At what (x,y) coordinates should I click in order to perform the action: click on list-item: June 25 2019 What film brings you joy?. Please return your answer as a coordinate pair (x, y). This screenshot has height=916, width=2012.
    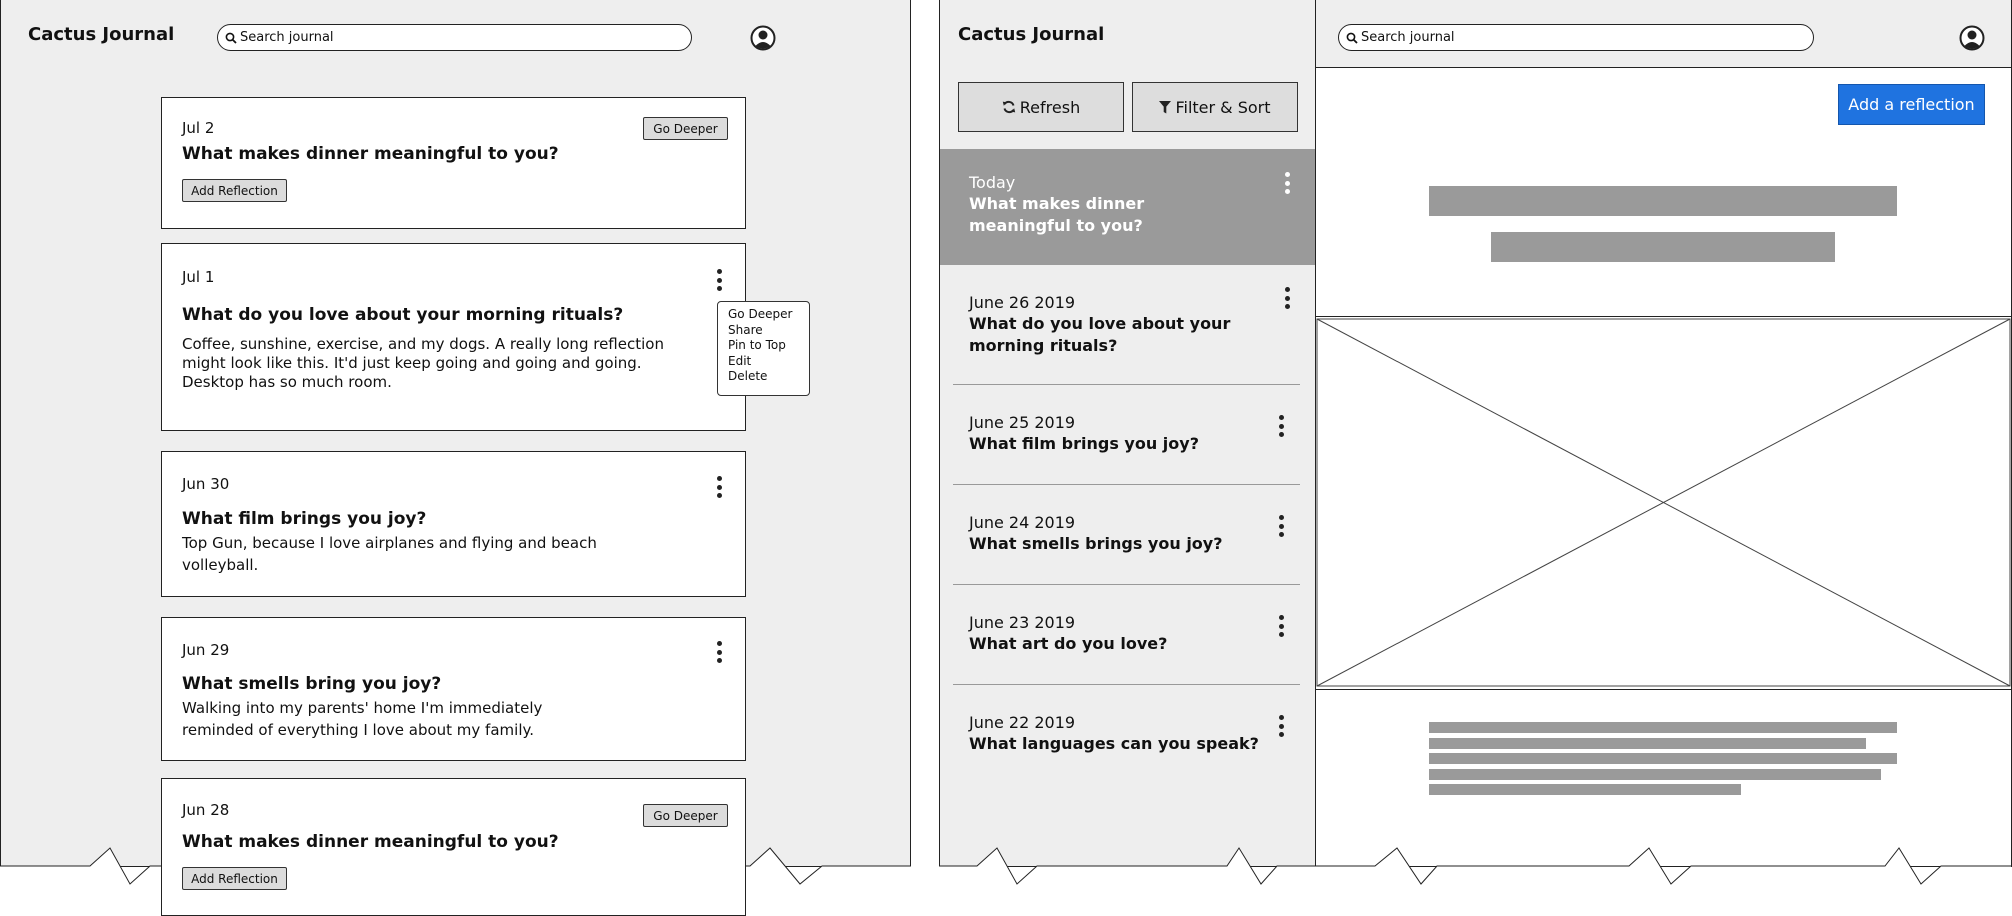
    Looking at the image, I should click on (1126, 434).